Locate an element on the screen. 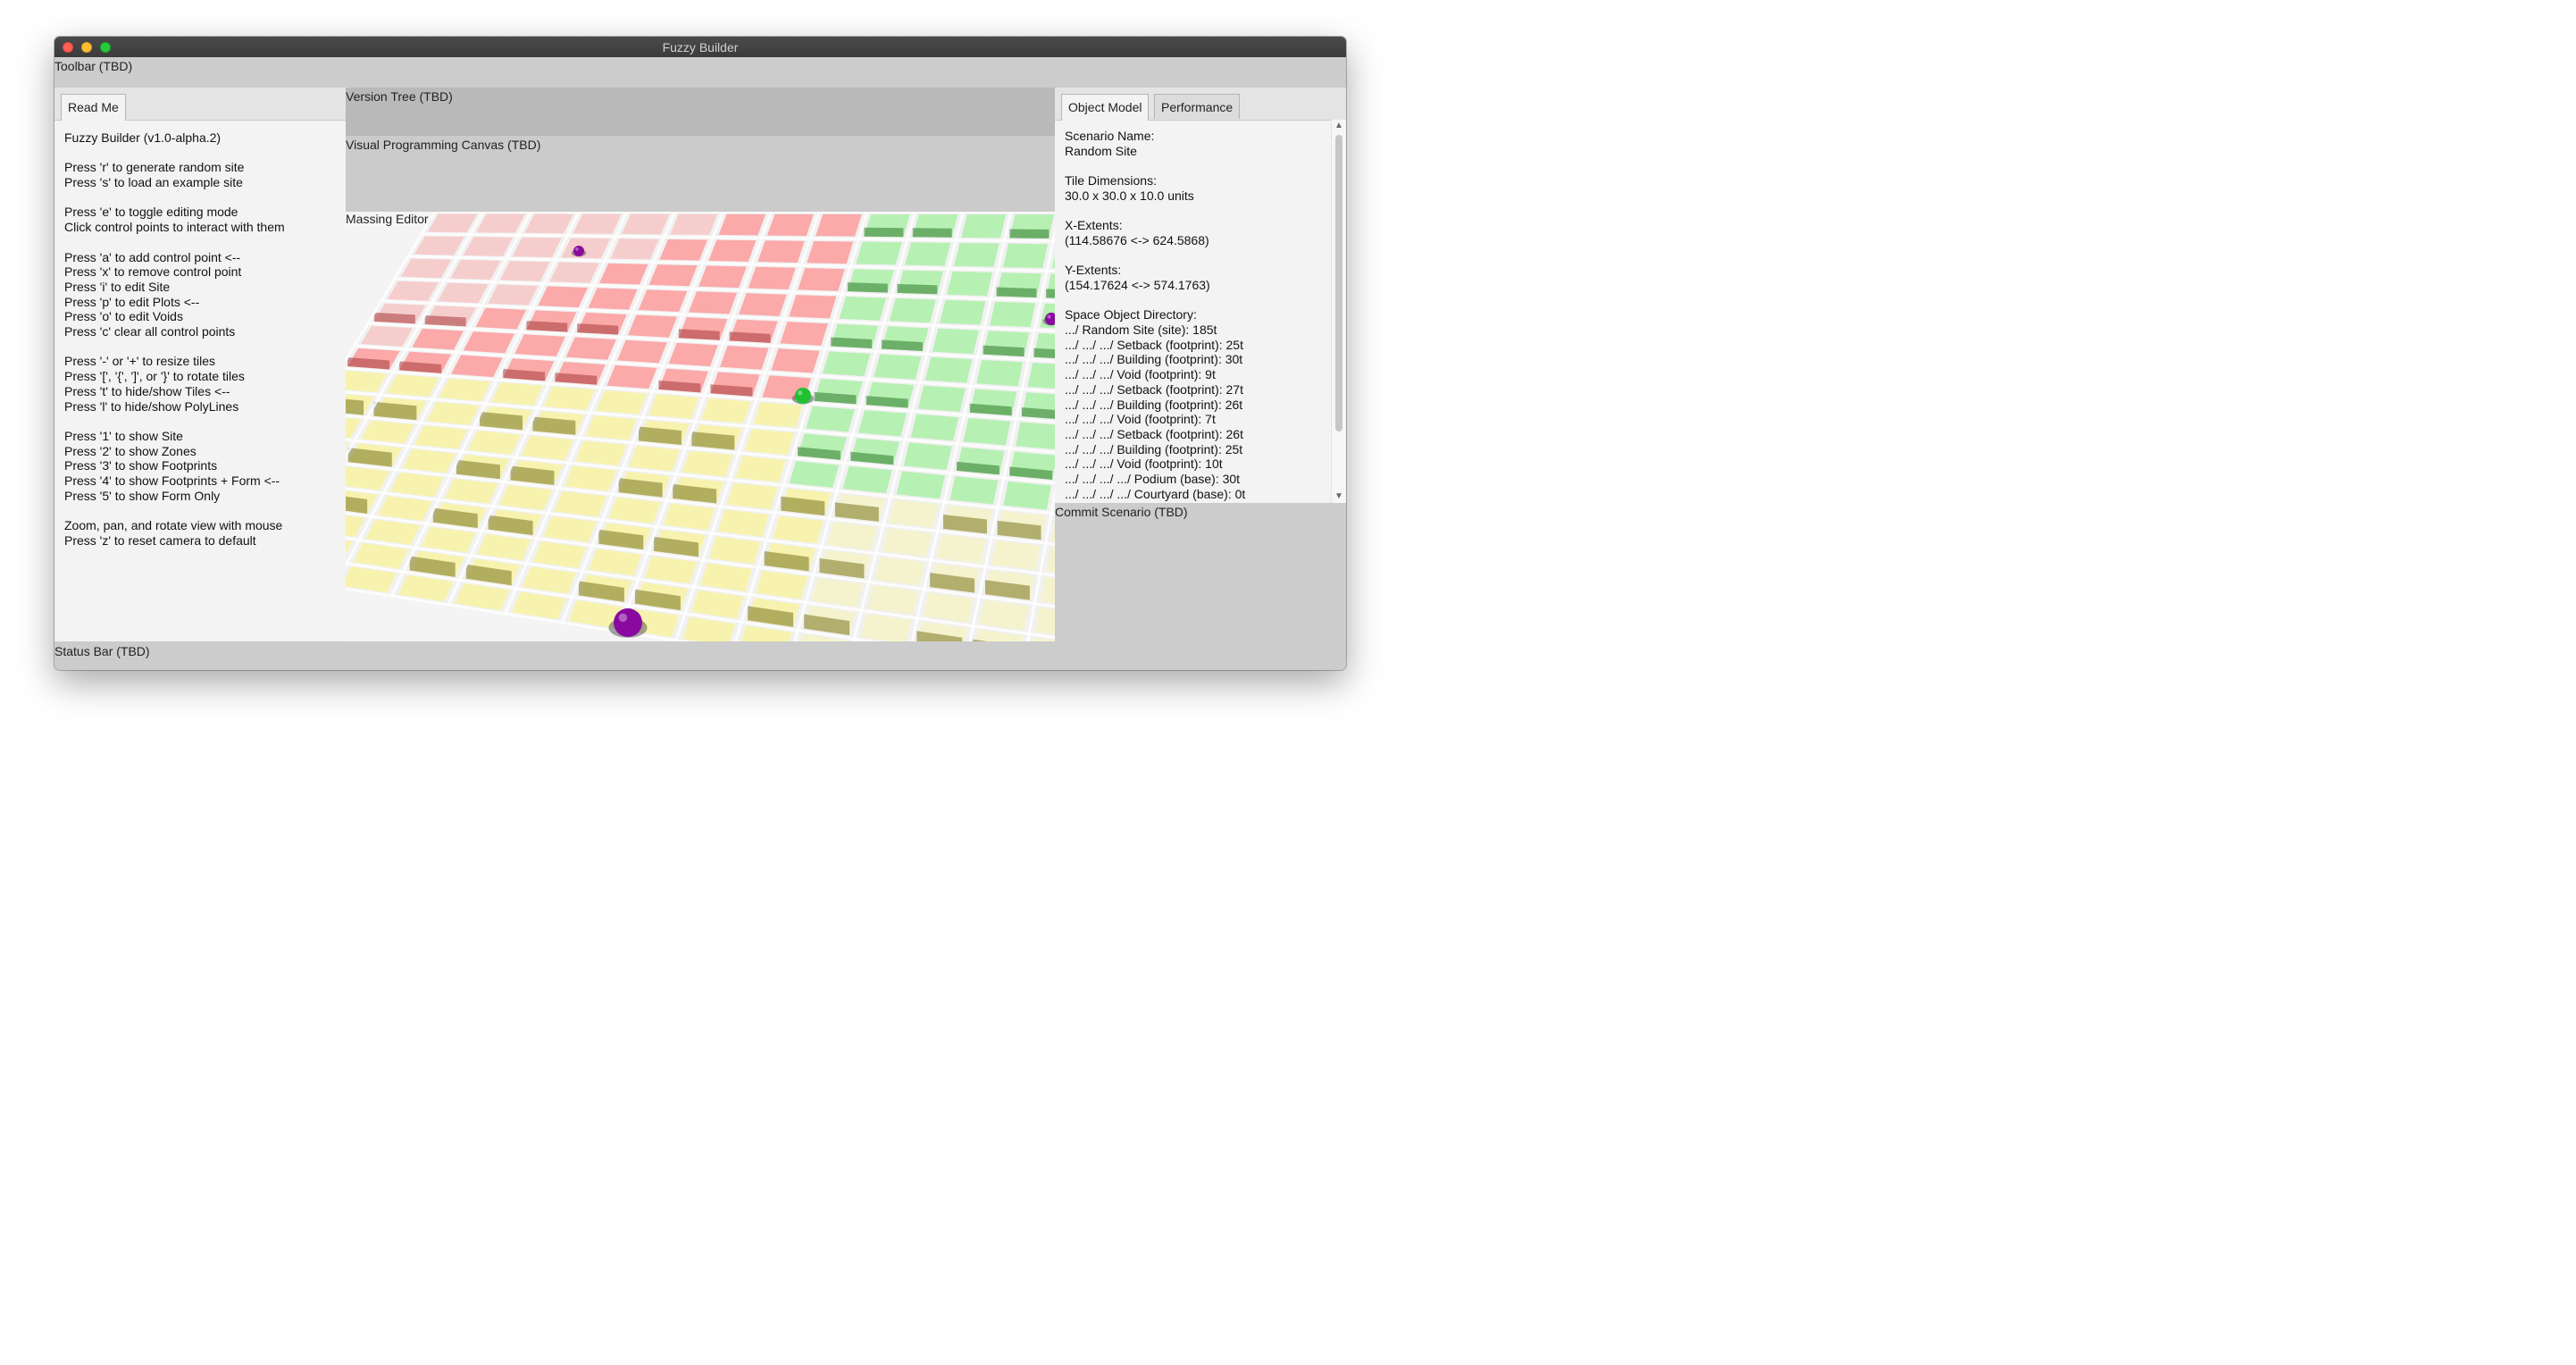  object-model-line: Y-Extents: is located at coordinates (1094, 270).